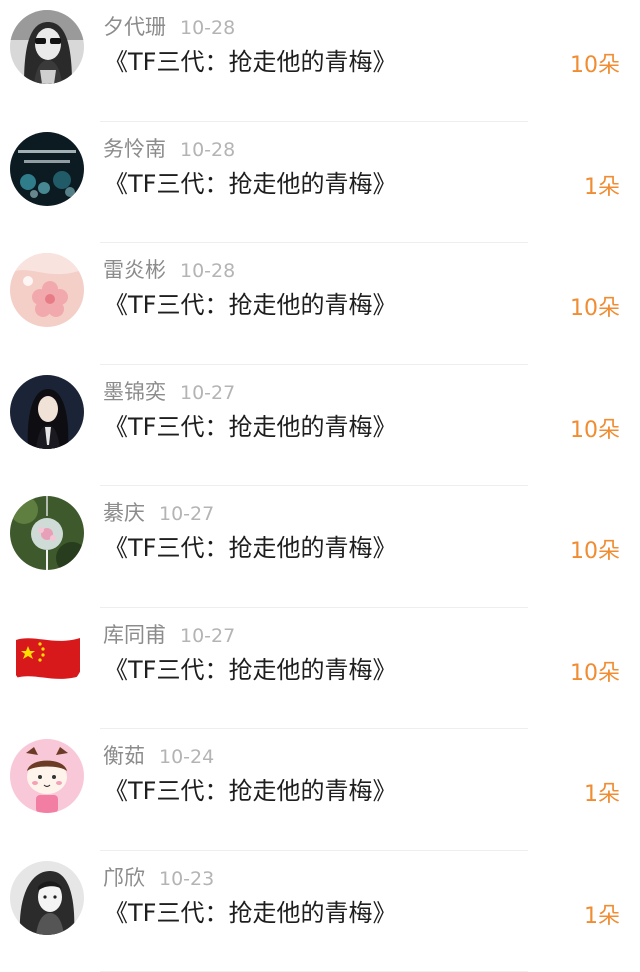 This screenshot has width=640, height=972. What do you see at coordinates (186, 879) in the screenshot?
I see `gift-date: 10-23` at bounding box center [186, 879].